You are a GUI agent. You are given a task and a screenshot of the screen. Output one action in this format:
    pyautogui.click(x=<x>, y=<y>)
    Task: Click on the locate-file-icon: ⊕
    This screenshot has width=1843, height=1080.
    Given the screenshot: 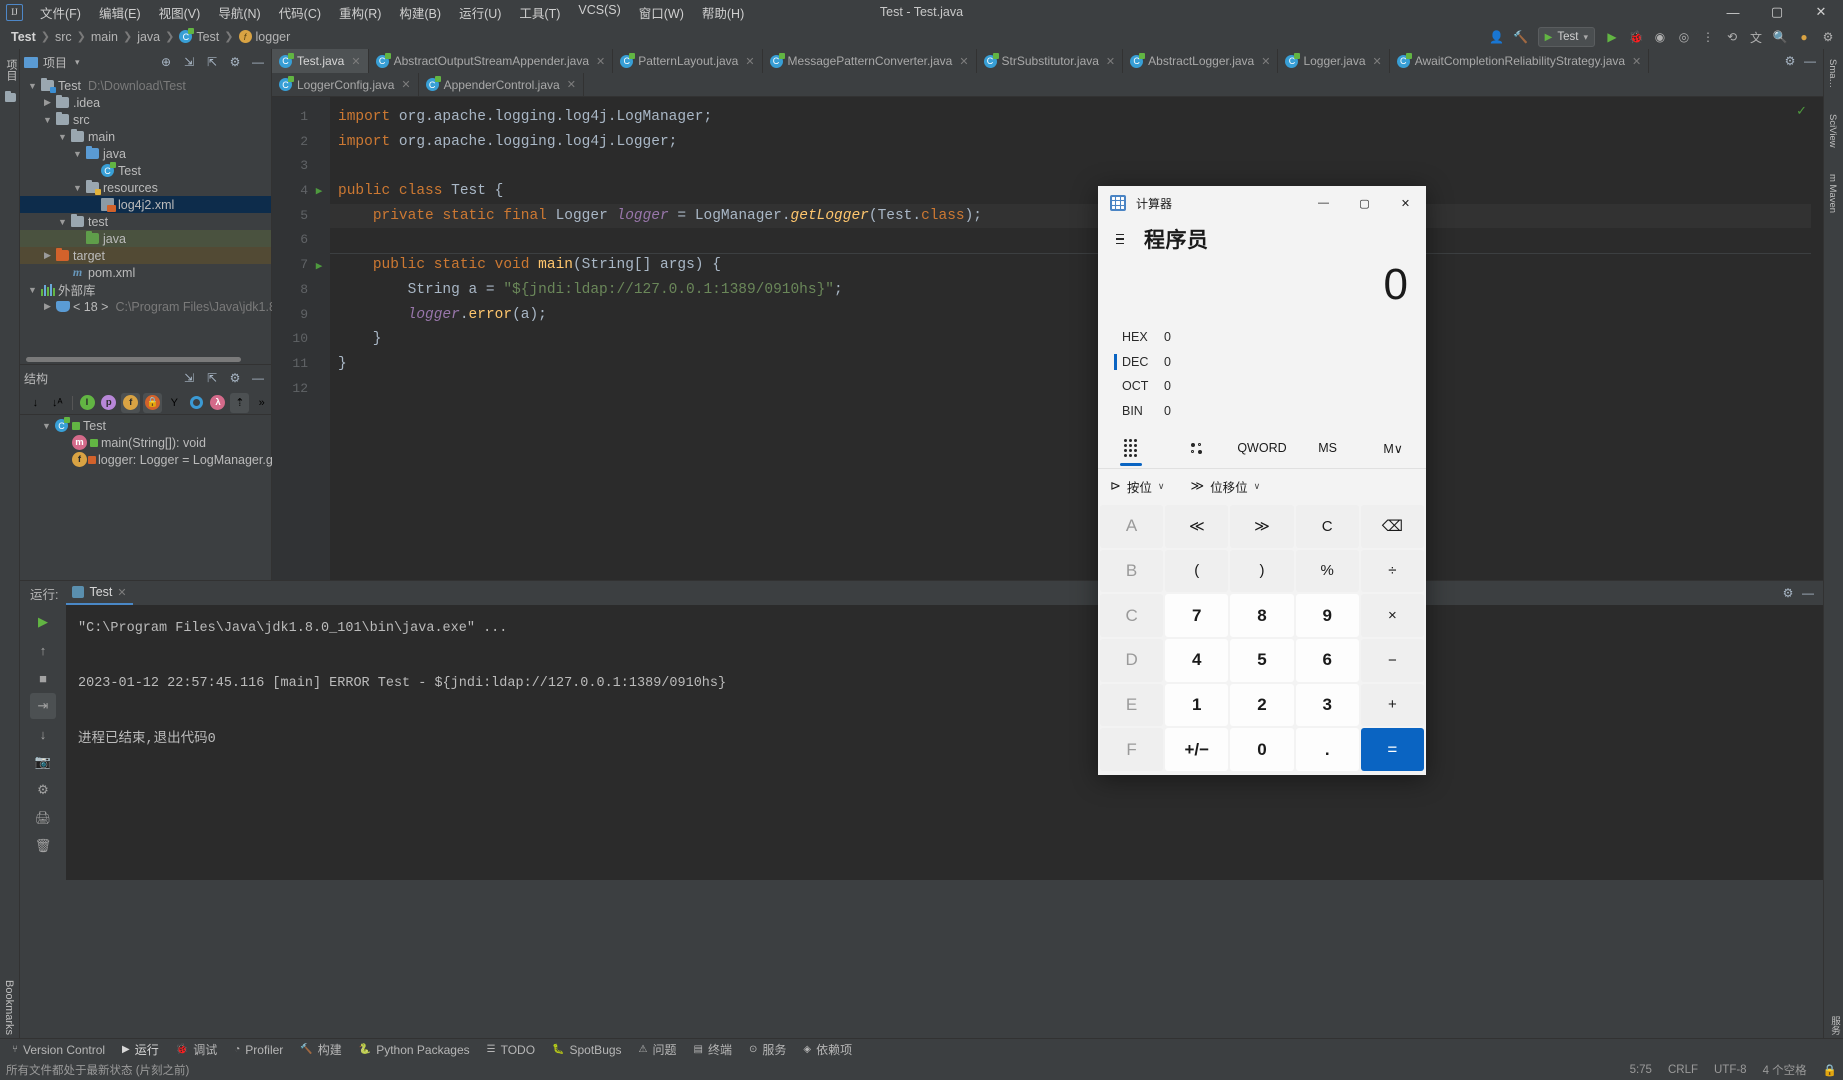 What is the action you would take?
    pyautogui.click(x=166, y=62)
    